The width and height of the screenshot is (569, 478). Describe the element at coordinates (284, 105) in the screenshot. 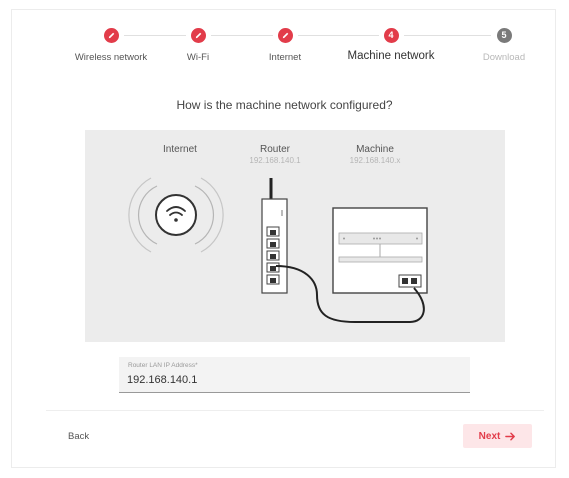

I see `page-question: How is the machine network configured?` at that location.